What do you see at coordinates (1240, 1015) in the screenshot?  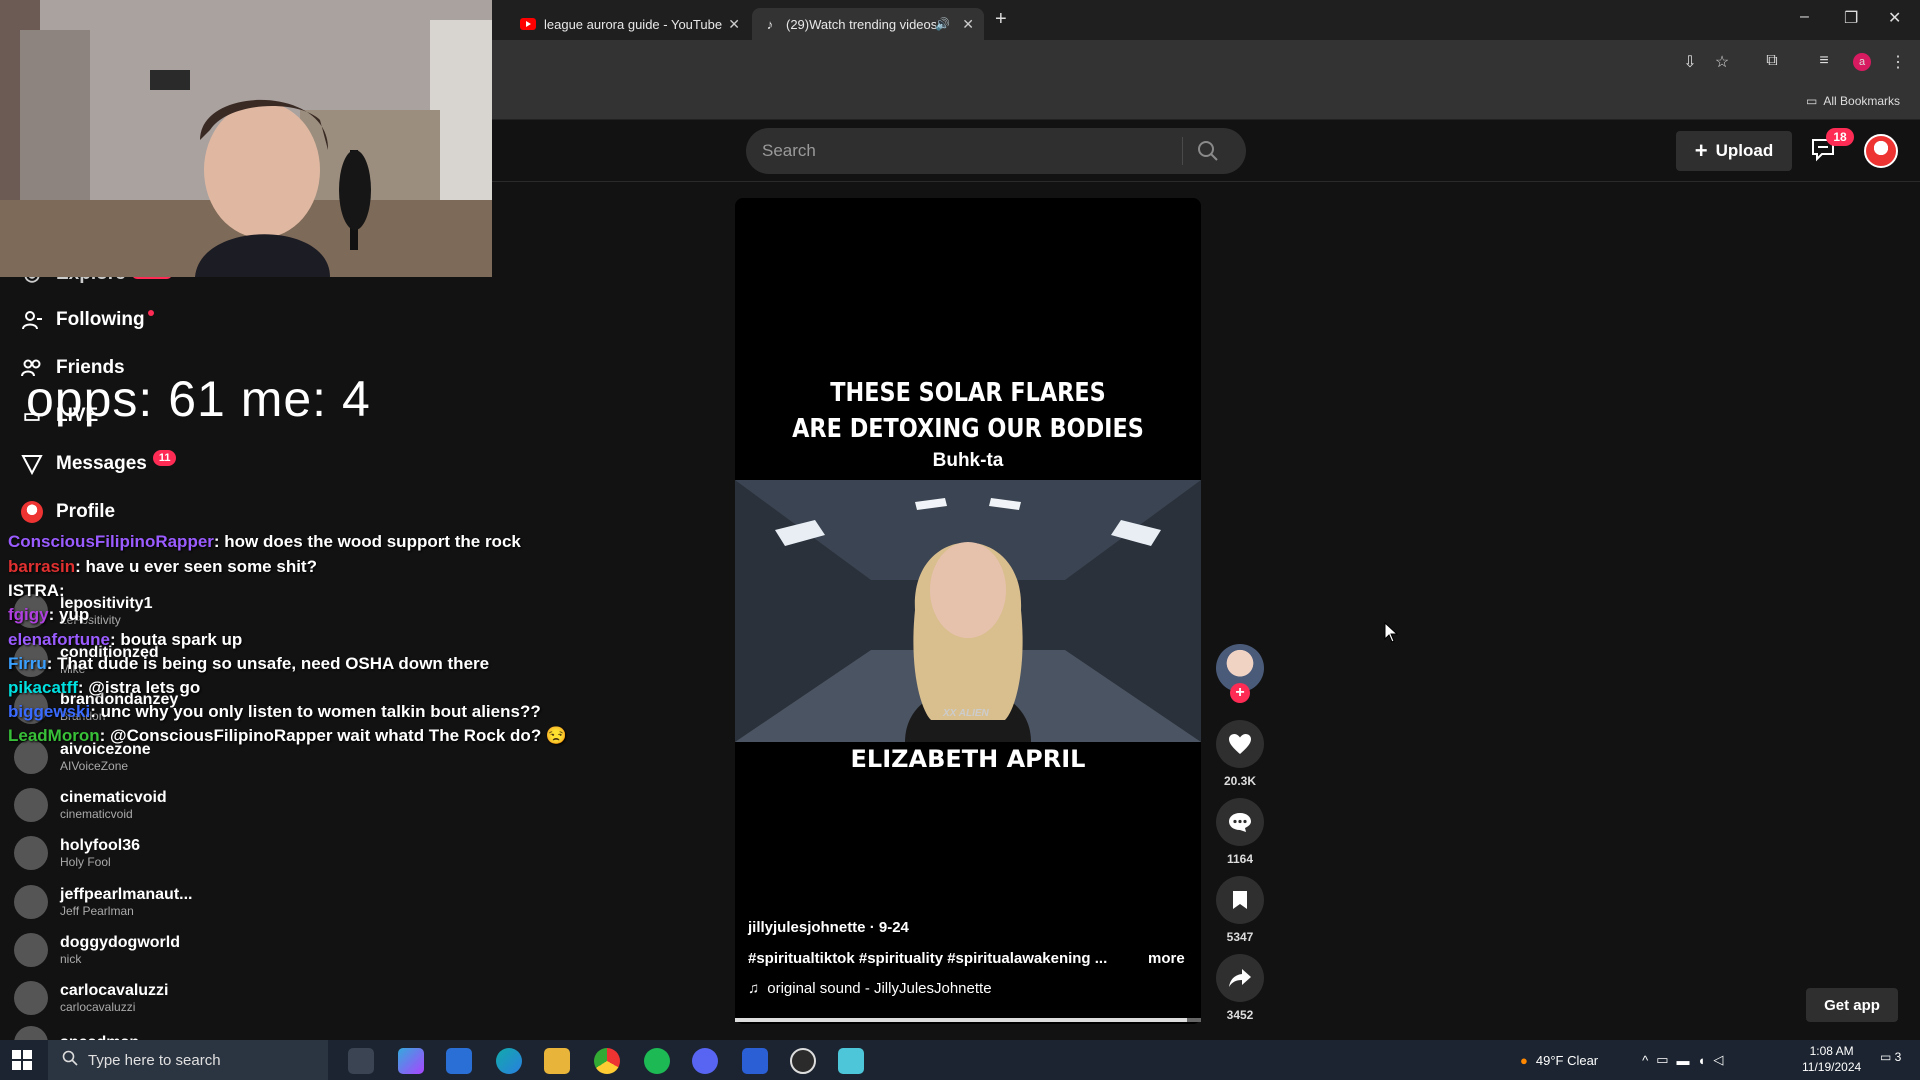 I see `share-count: 3452` at bounding box center [1240, 1015].